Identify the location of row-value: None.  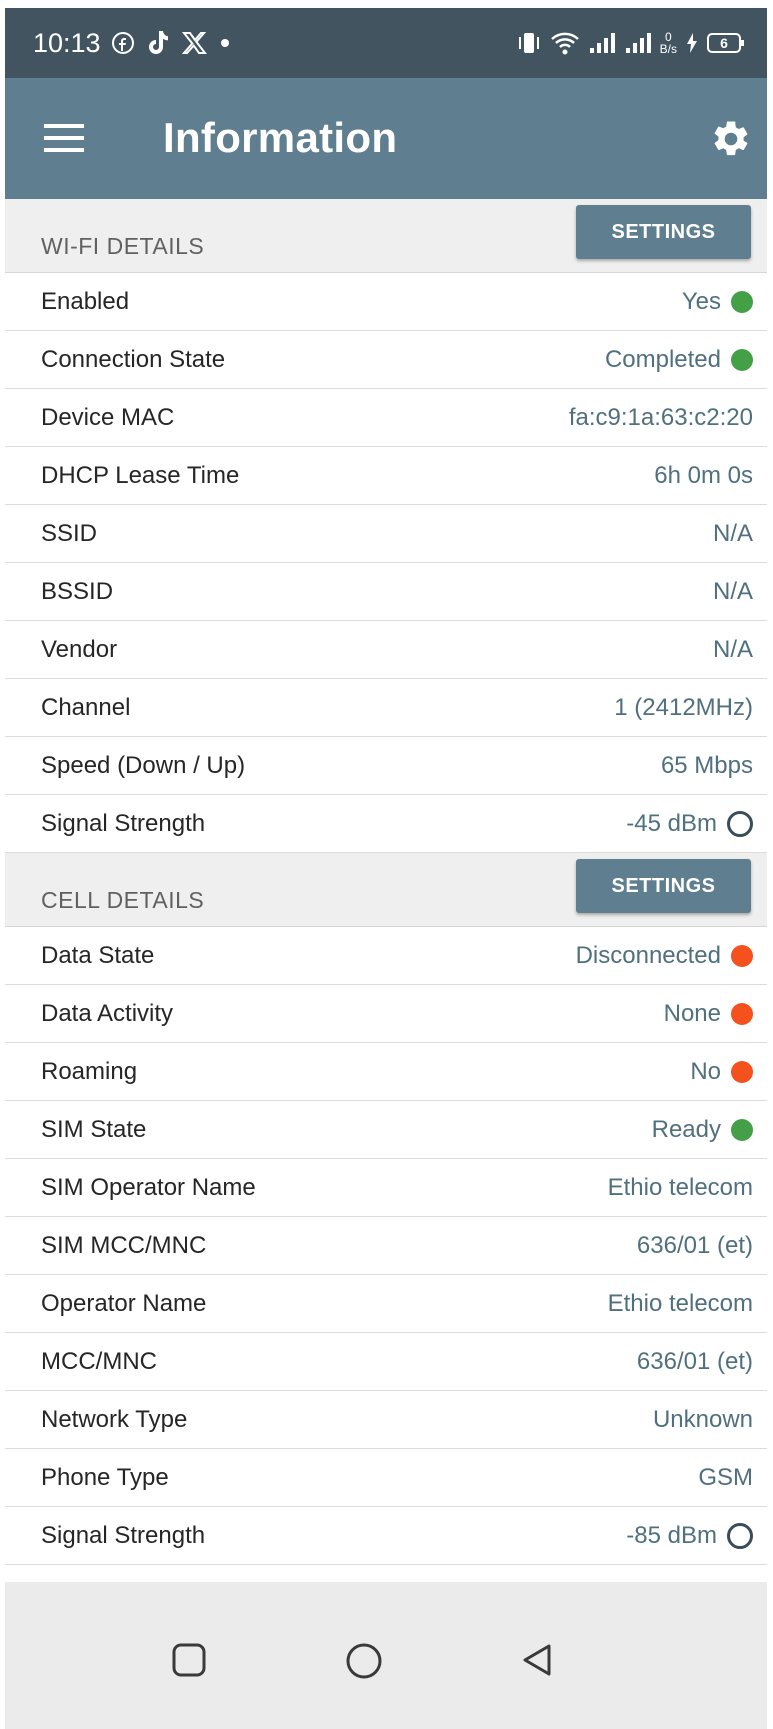
(692, 1013).